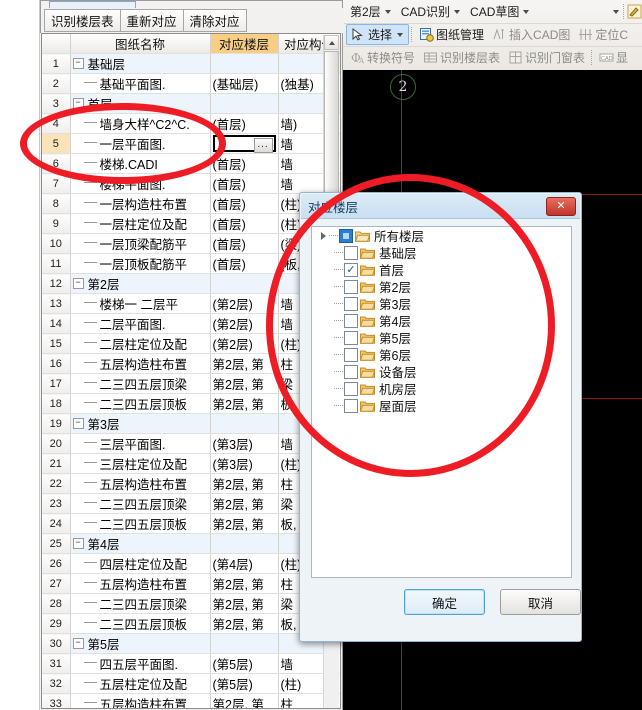 This screenshot has width=642, height=710. I want to click on cell-drawing-name: − 基础层, so click(140, 63).